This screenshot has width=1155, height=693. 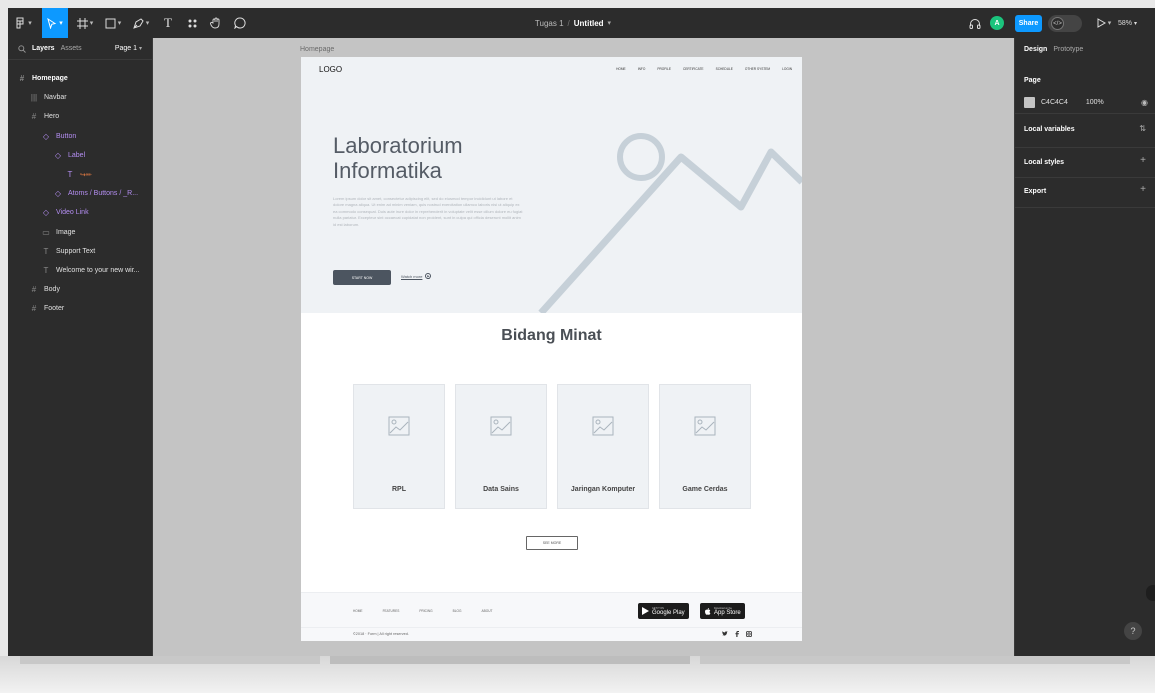 What do you see at coordinates (80, 174) in the screenshot?
I see `layer-item: T ↪✏` at bounding box center [80, 174].